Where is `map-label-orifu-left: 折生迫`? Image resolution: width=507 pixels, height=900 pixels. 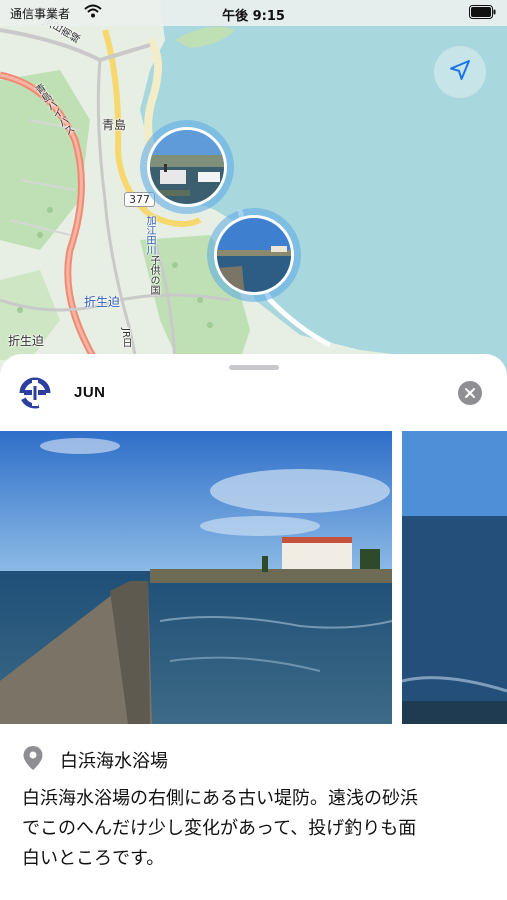
map-label-orifu-left: 折生迫 is located at coordinates (102, 302).